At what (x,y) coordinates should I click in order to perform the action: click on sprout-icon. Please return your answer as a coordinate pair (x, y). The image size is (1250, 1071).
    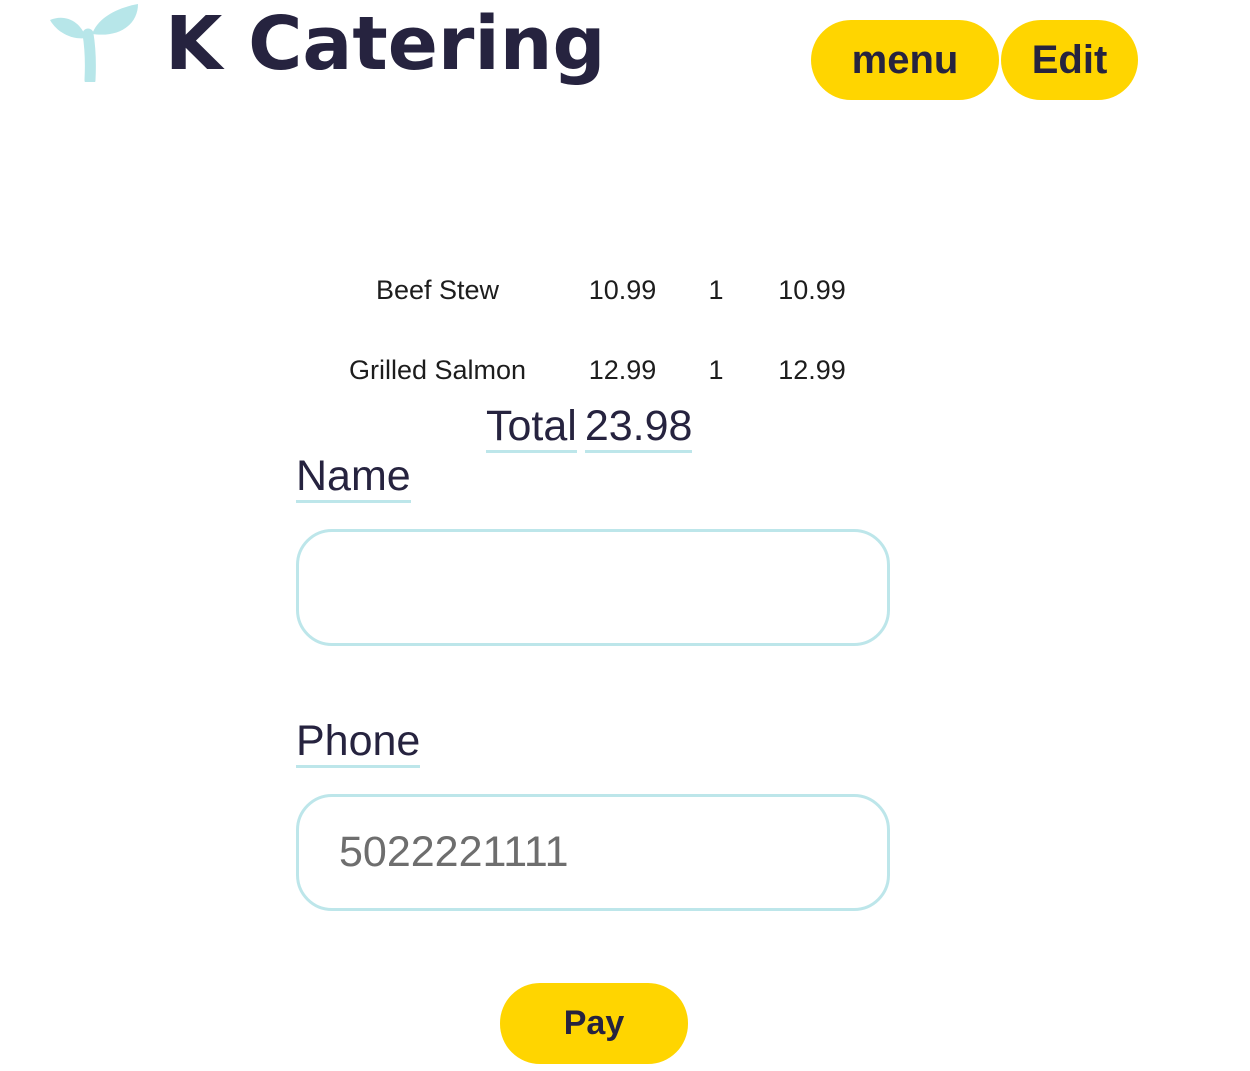
    Looking at the image, I should click on (94, 43).